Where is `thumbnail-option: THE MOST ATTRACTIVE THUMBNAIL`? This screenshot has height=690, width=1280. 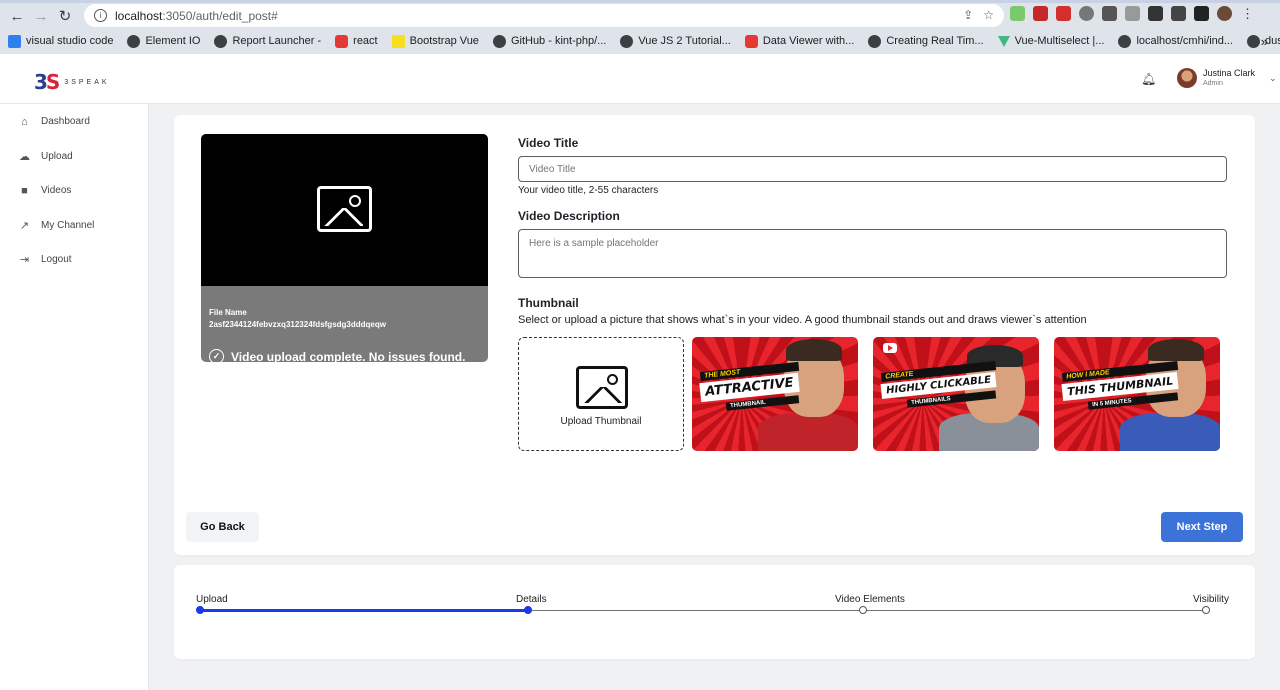 thumbnail-option: THE MOST ATTRACTIVE THUMBNAIL is located at coordinates (775, 394).